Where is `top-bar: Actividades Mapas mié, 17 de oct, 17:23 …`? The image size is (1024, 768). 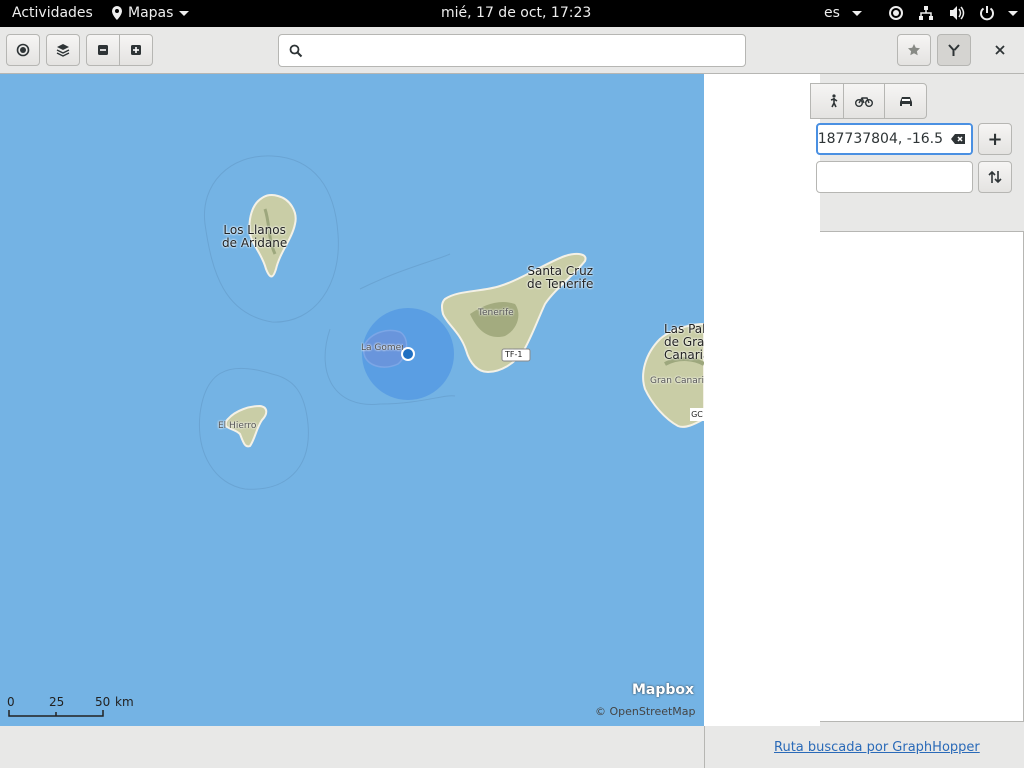
top-bar: Actividades Mapas mié, 17 de oct, 17:23 … is located at coordinates (512, 13).